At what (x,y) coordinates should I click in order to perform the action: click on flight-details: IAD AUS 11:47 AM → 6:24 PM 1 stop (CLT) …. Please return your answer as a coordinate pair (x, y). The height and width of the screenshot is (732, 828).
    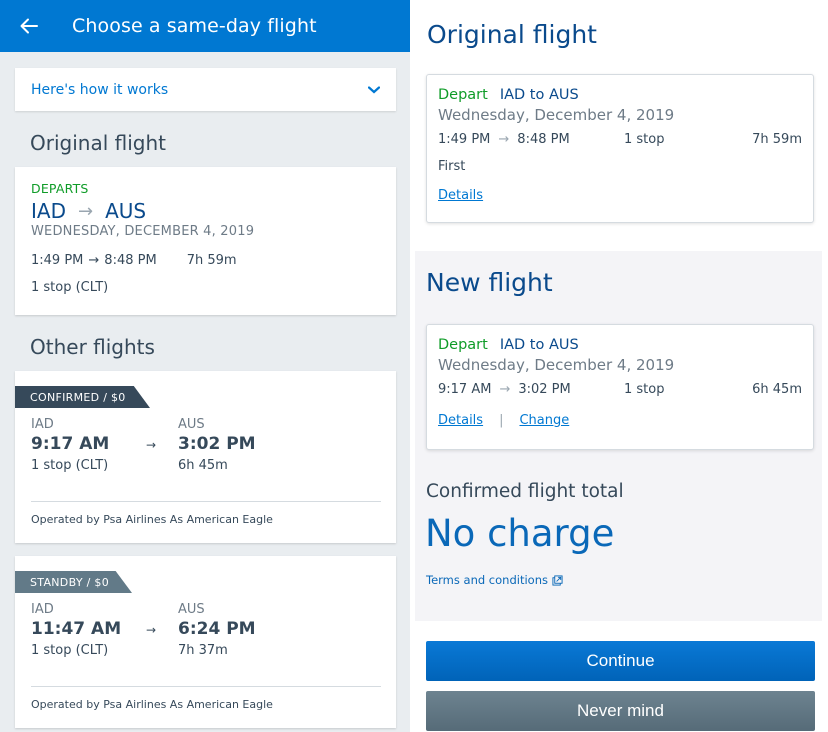
    Looking at the image, I should click on (206, 630).